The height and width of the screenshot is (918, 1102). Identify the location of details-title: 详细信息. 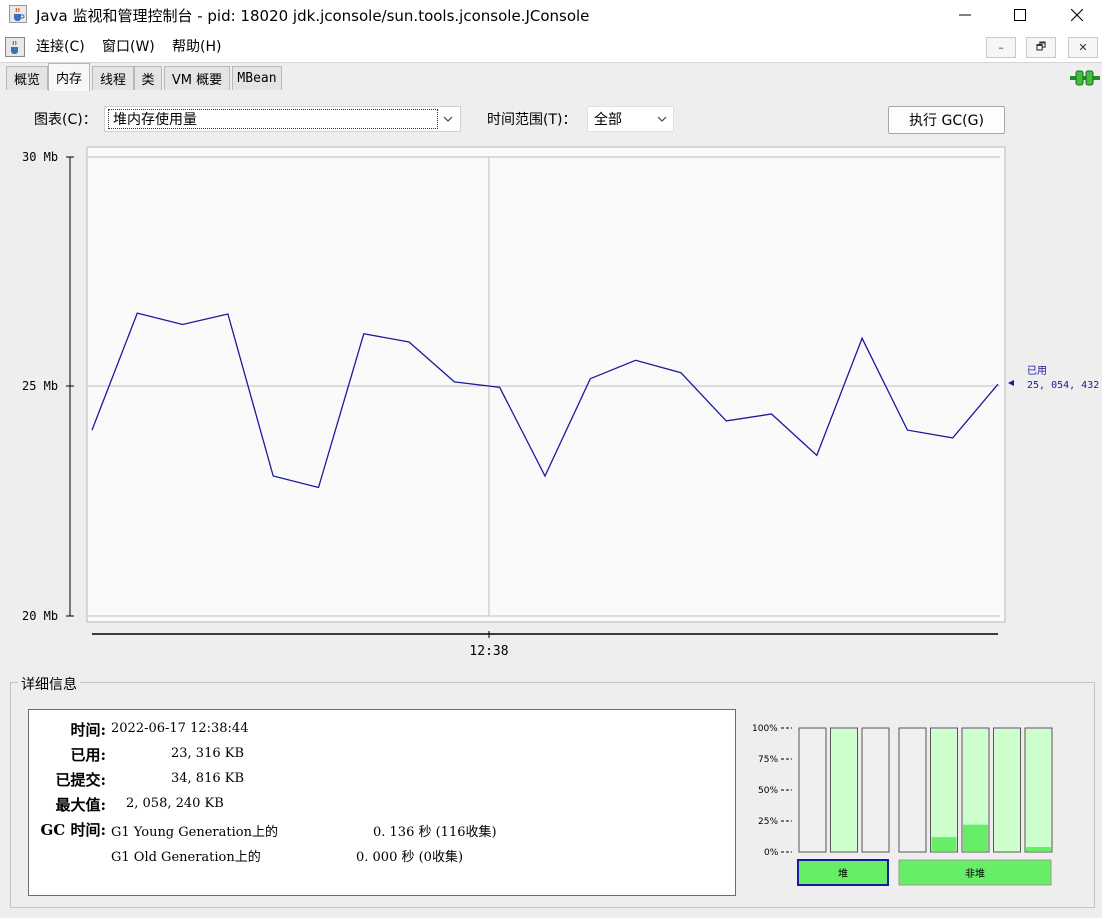
(49, 684).